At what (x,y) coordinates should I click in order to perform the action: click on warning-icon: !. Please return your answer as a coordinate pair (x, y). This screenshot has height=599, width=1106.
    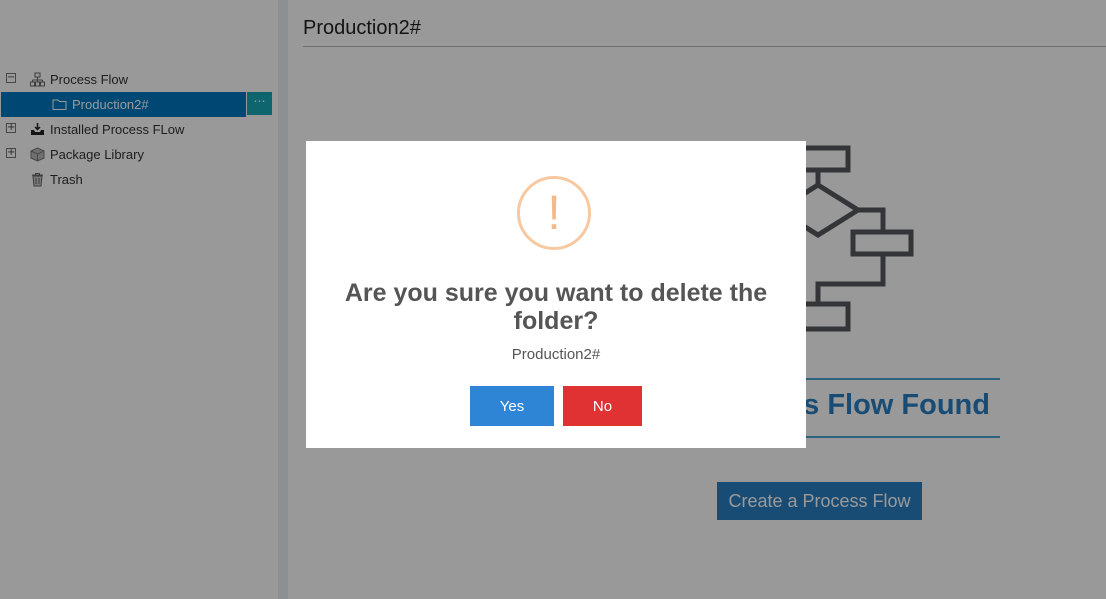
    Looking at the image, I should click on (554, 213).